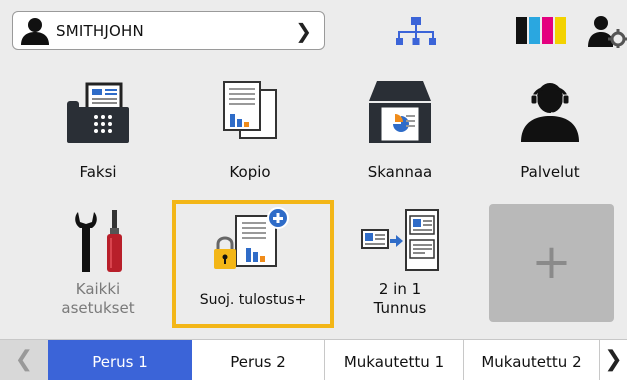  Describe the element at coordinates (534, 30) in the screenshot. I see `toner-cyan` at that location.